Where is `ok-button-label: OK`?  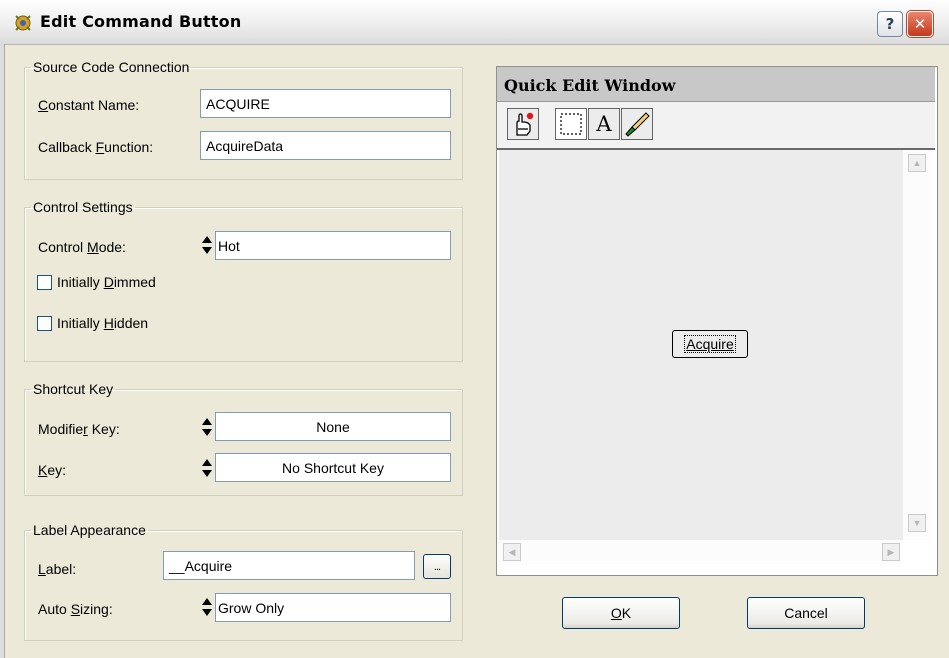
ok-button-label: OK is located at coordinates (621, 613).